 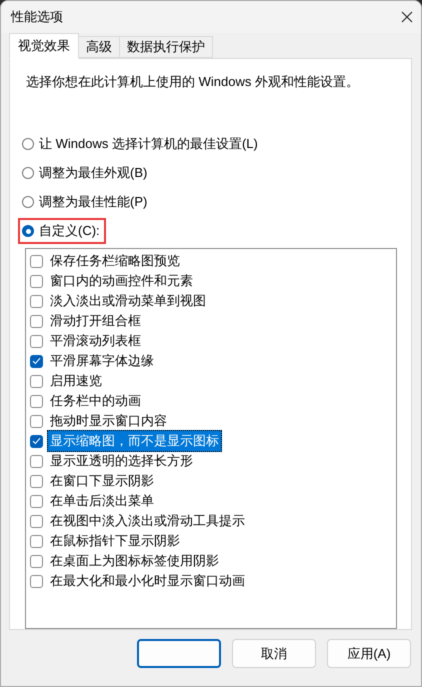 I want to click on checkbox-item: 在最大化和最小化时显示窗口动画, so click(x=211, y=581).